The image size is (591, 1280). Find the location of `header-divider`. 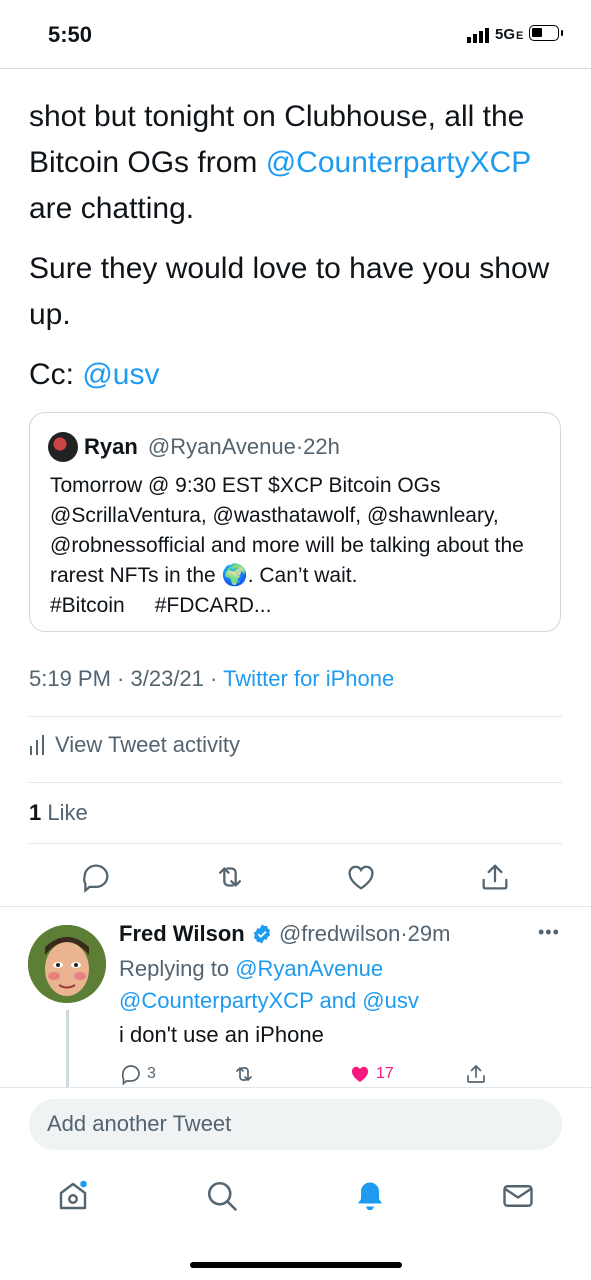

header-divider is located at coordinates (295, 68).